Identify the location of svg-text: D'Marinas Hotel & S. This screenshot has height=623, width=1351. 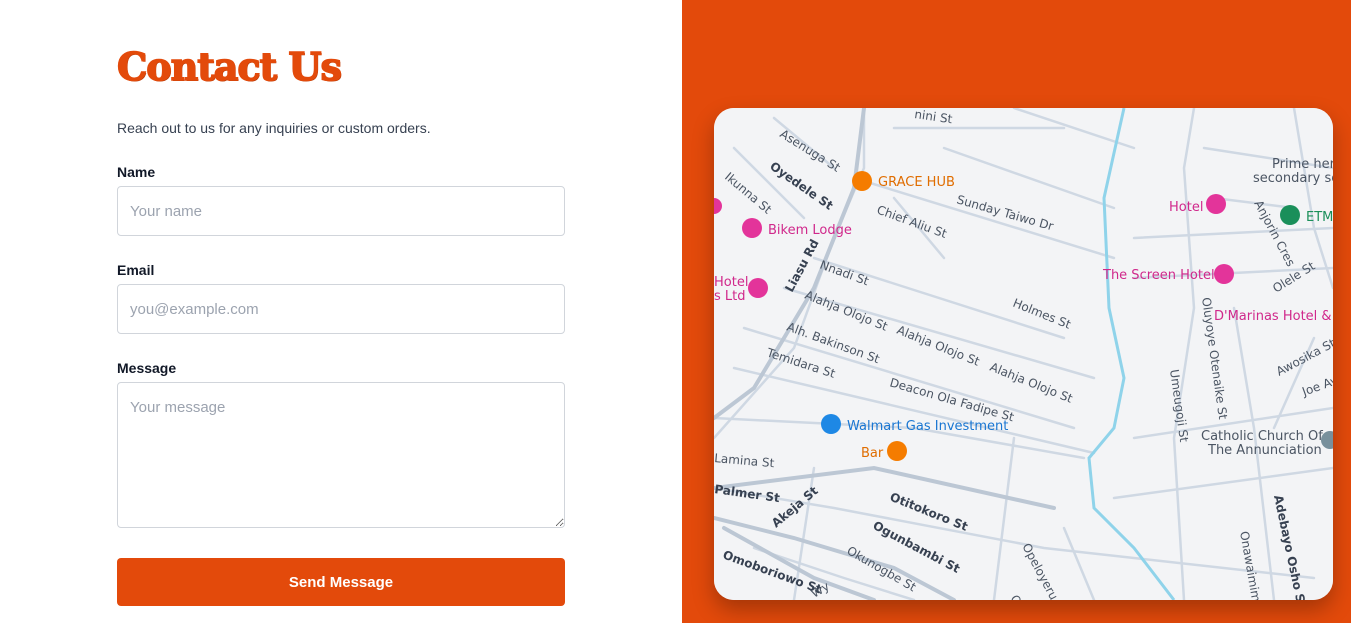
(1273, 316).